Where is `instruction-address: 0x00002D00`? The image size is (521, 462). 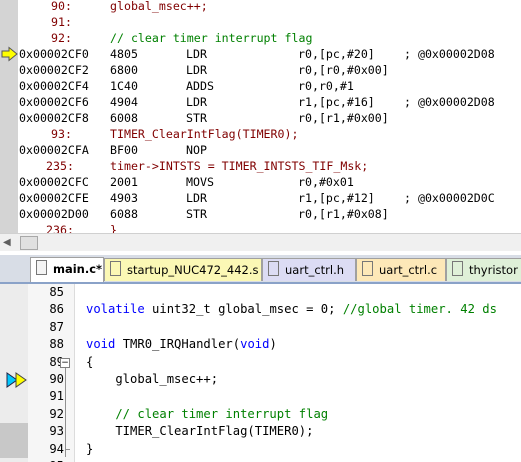 instruction-address: 0x00002D00 is located at coordinates (54, 214).